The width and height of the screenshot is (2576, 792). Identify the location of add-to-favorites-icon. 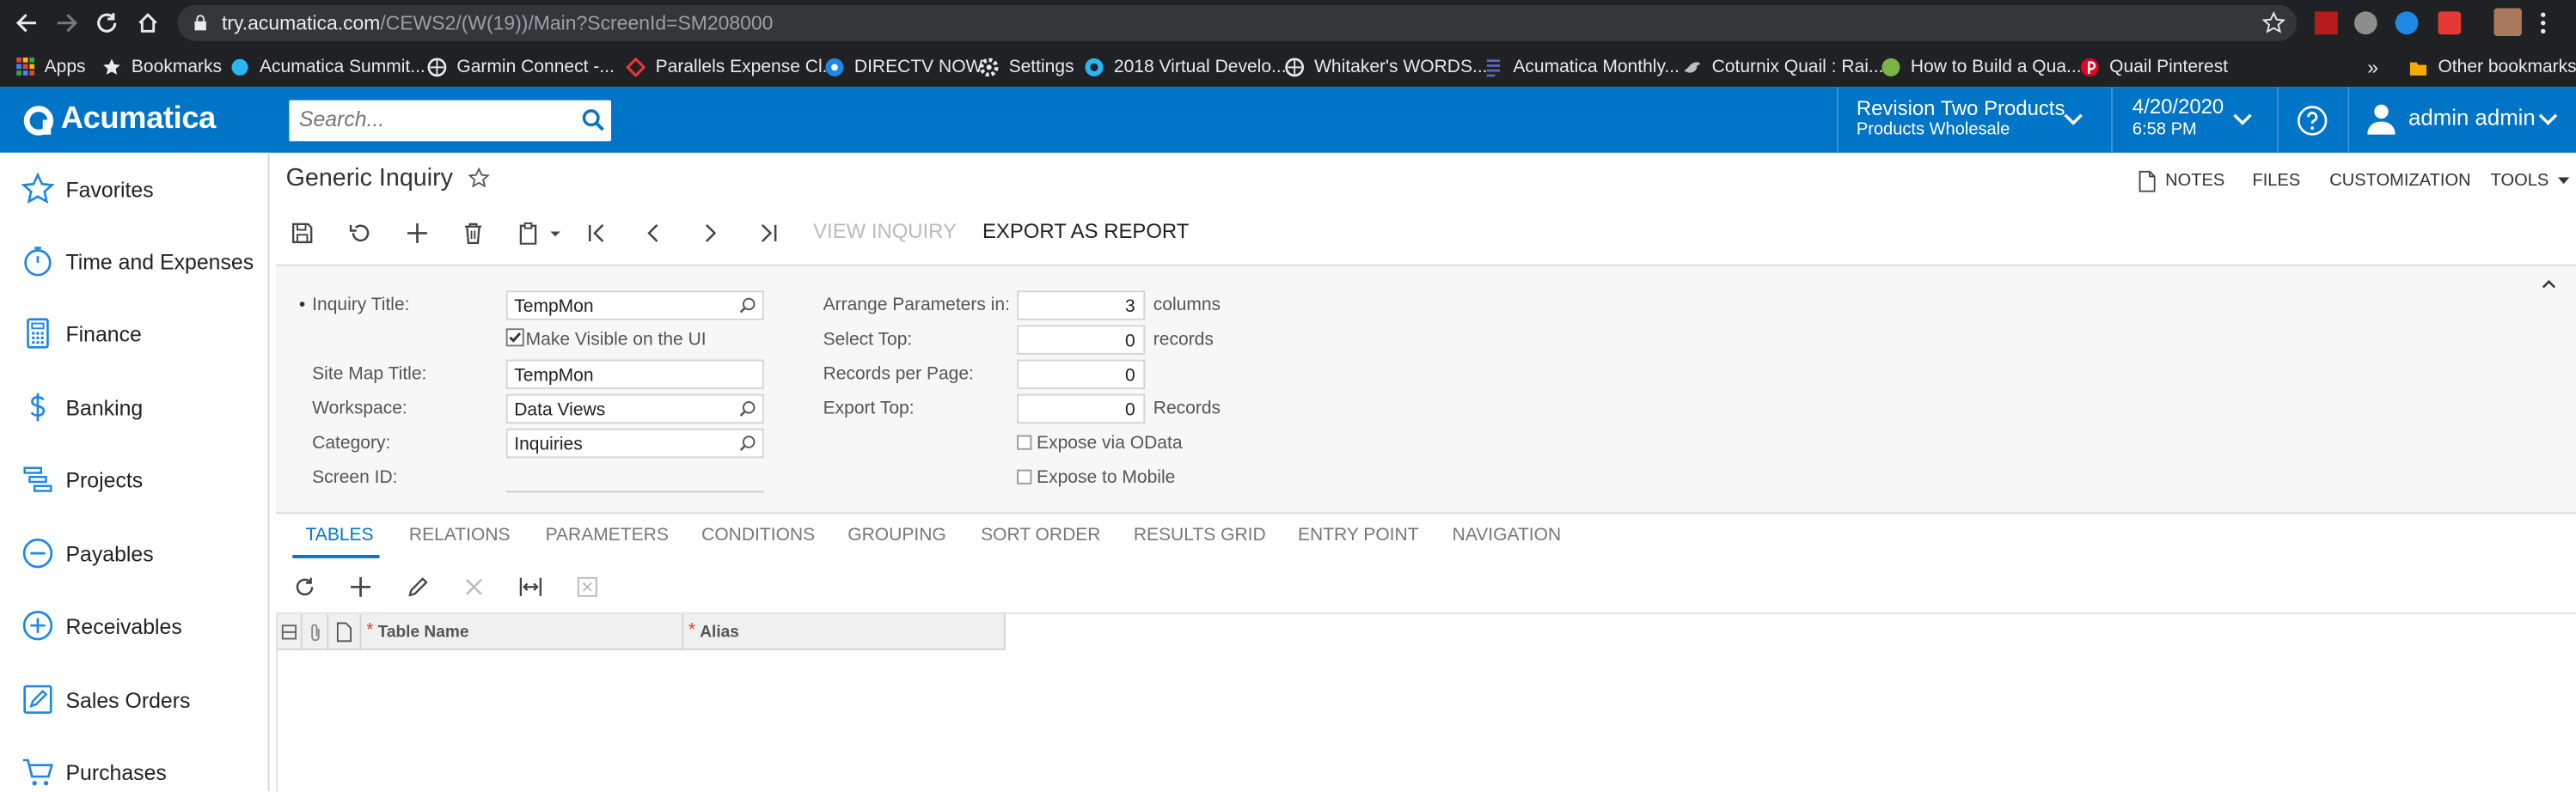
(479, 178).